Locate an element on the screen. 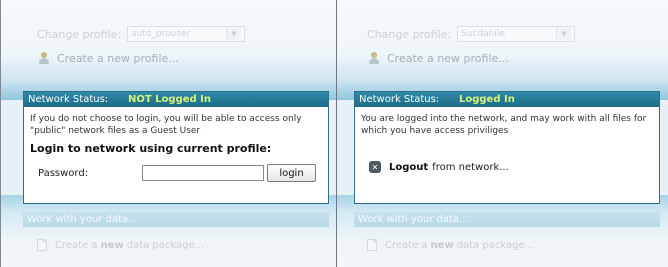 The height and width of the screenshot is (267, 668). password-row: Password: login is located at coordinates (176, 173).